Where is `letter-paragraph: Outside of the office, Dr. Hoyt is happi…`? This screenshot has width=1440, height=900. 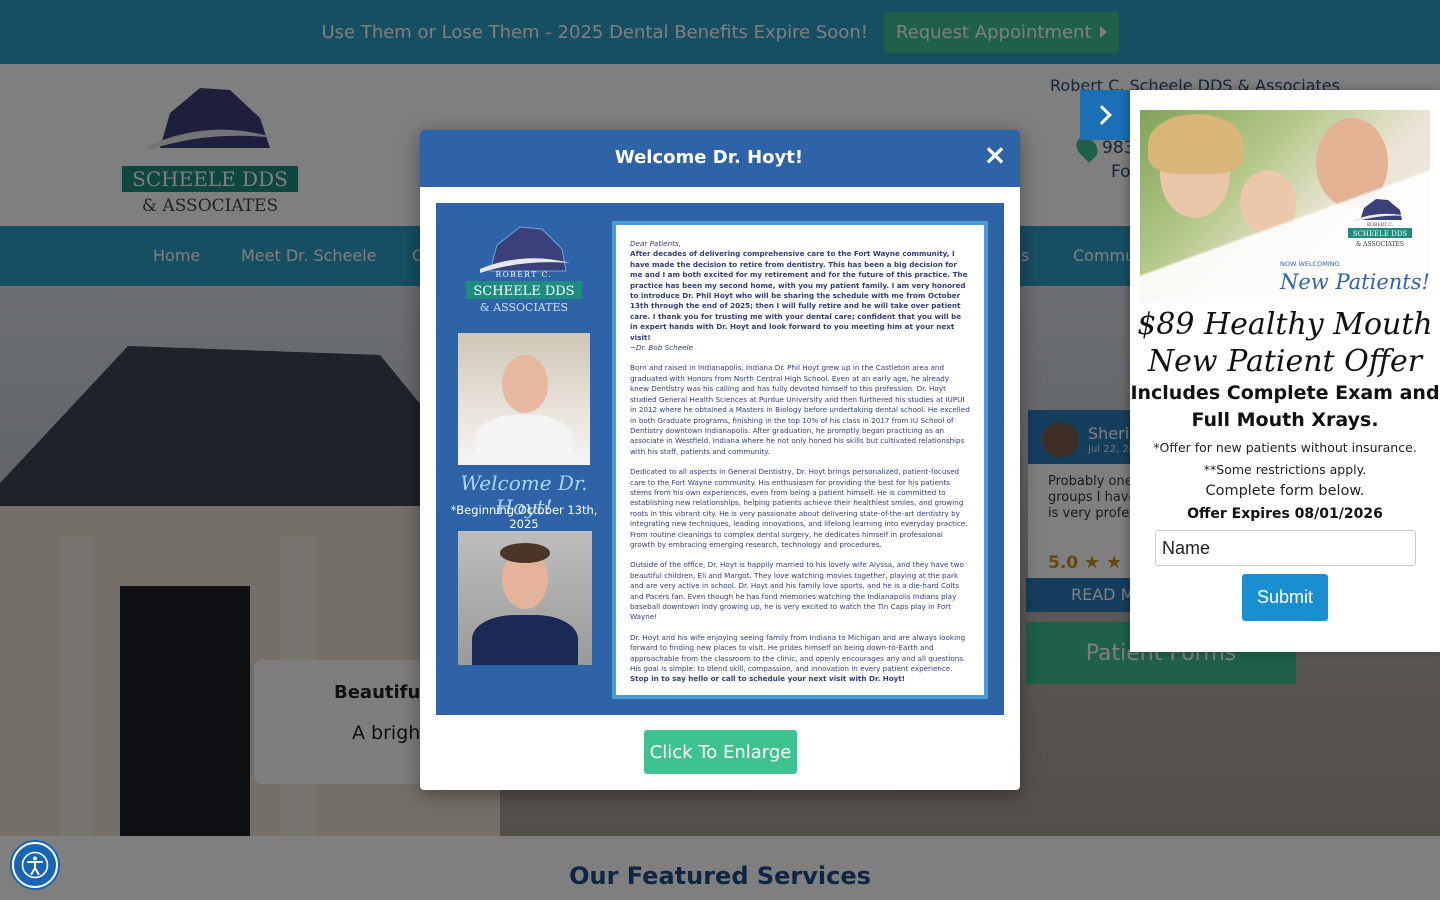
letter-paragraph: Outside of the office, Dr. Hoyt is happi… is located at coordinates (797, 591).